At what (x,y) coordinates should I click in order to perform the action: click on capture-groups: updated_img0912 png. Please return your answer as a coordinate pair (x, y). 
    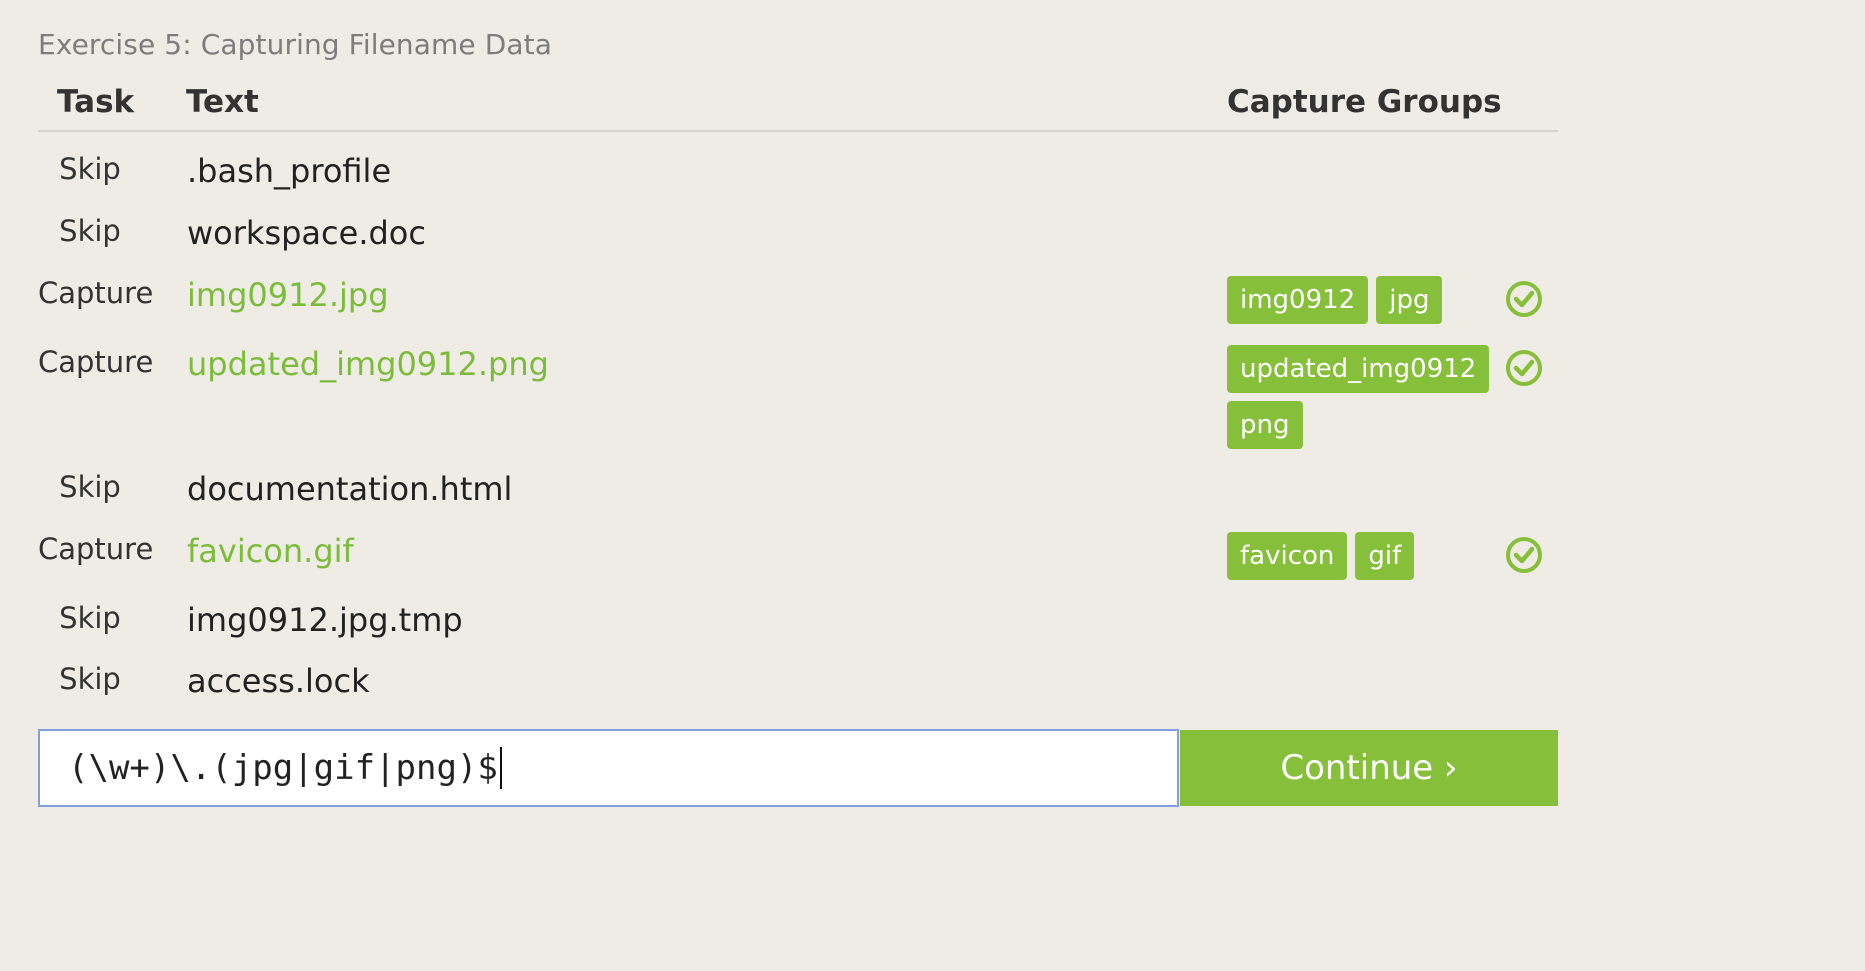
    Looking at the image, I should click on (1358, 397).